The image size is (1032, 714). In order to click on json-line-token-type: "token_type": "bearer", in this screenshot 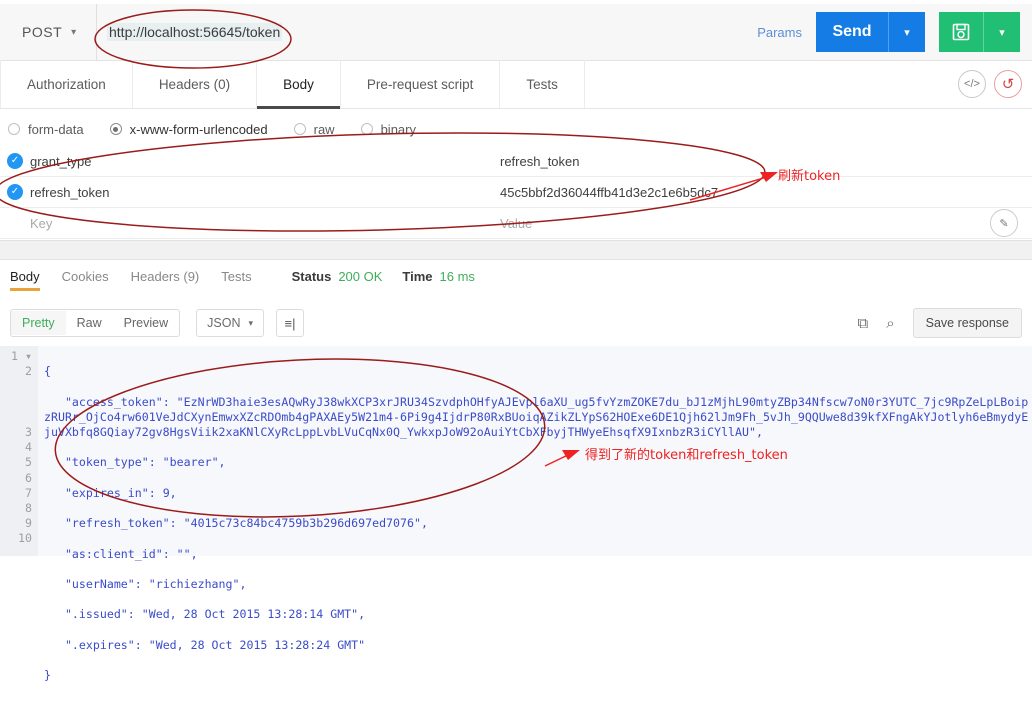, I will do `click(145, 462)`.